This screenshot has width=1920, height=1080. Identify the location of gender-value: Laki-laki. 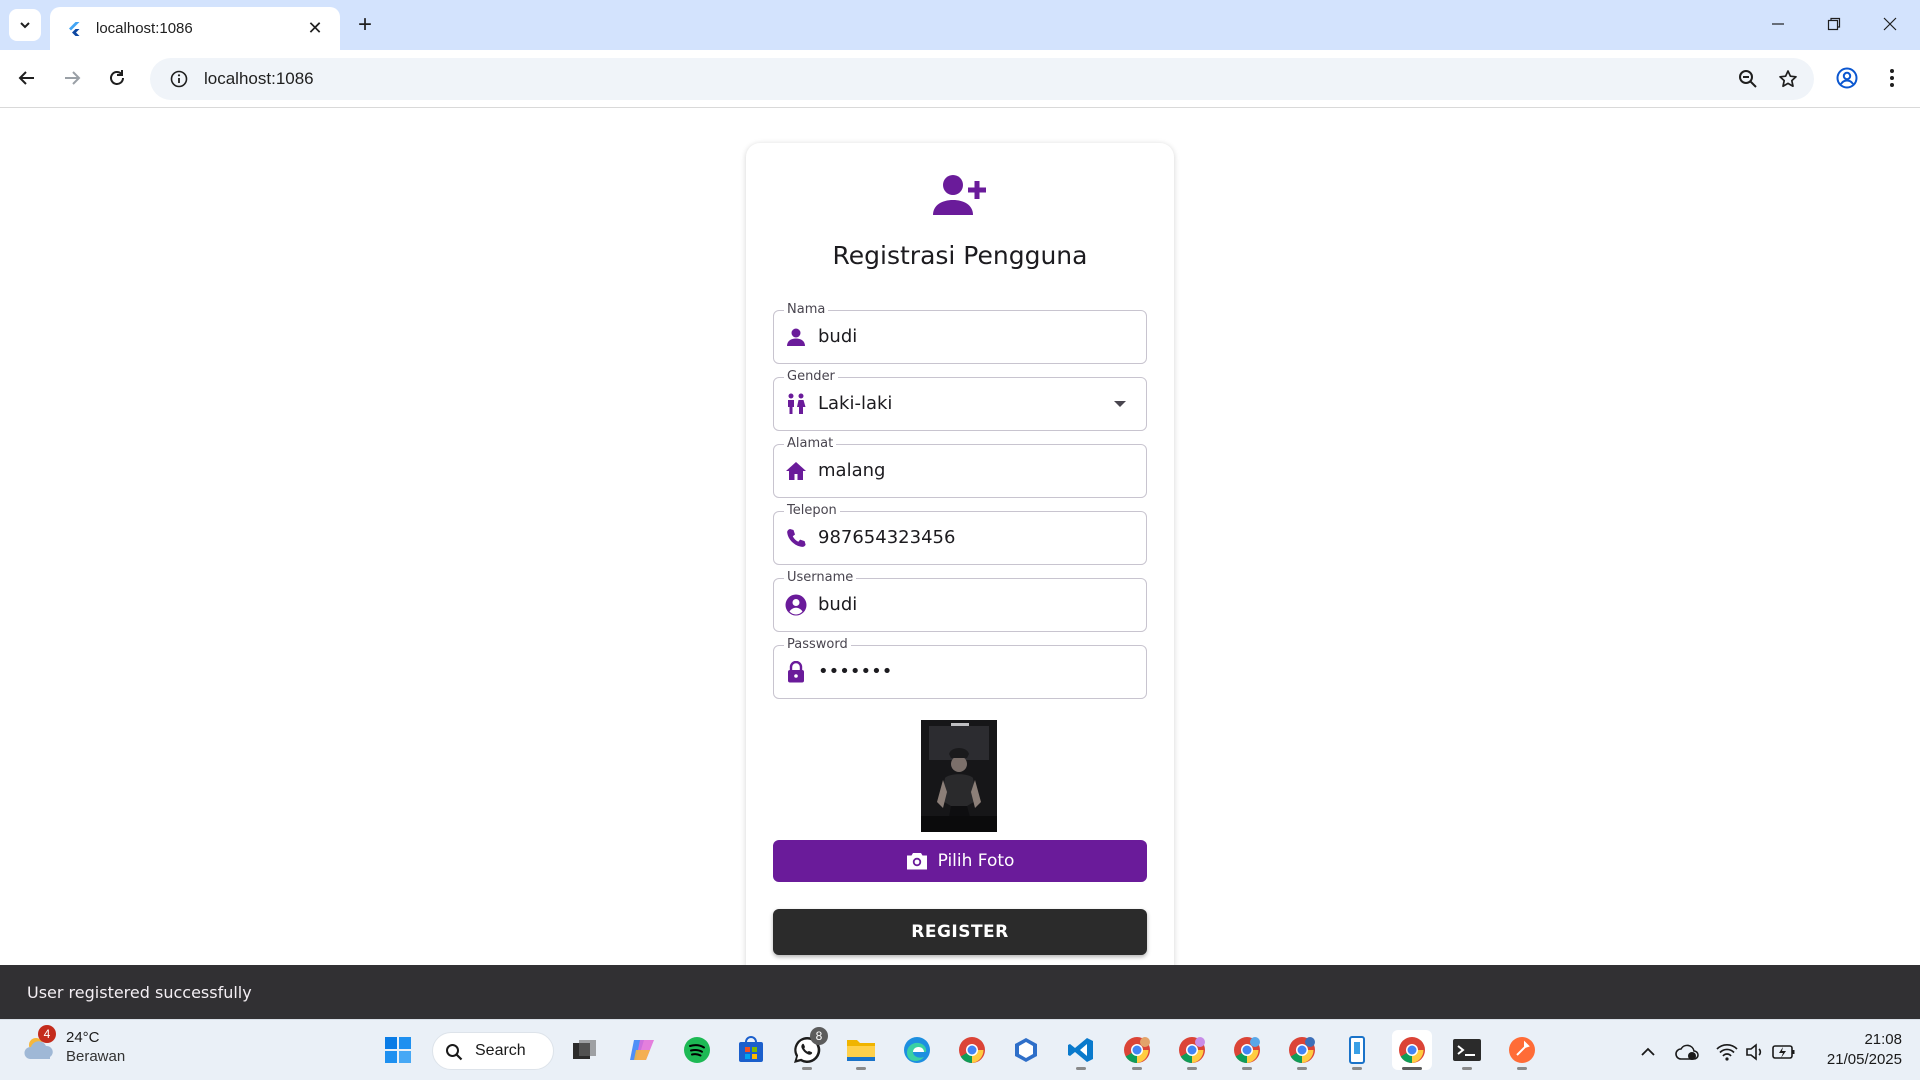
(855, 403).